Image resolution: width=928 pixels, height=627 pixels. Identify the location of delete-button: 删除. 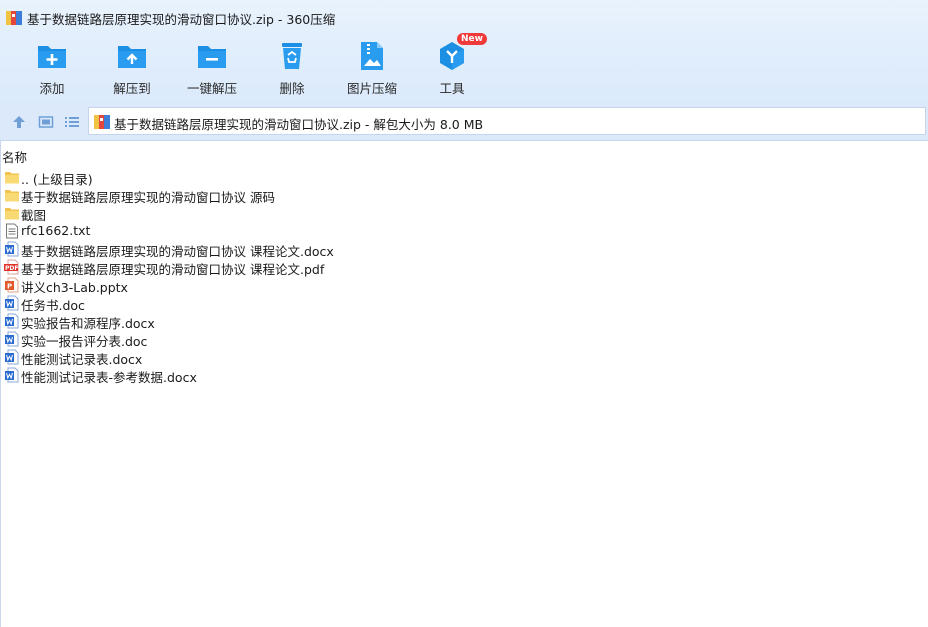
(292, 69).